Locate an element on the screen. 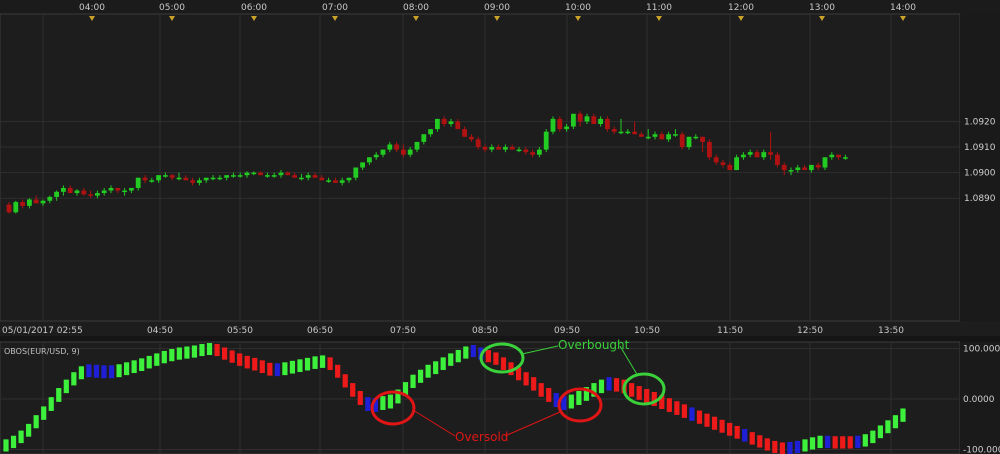 Image resolution: width=1000 pixels, height=454 pixels. indicator-title: OBOS(EUR/USD, 9) is located at coordinates (42, 351).